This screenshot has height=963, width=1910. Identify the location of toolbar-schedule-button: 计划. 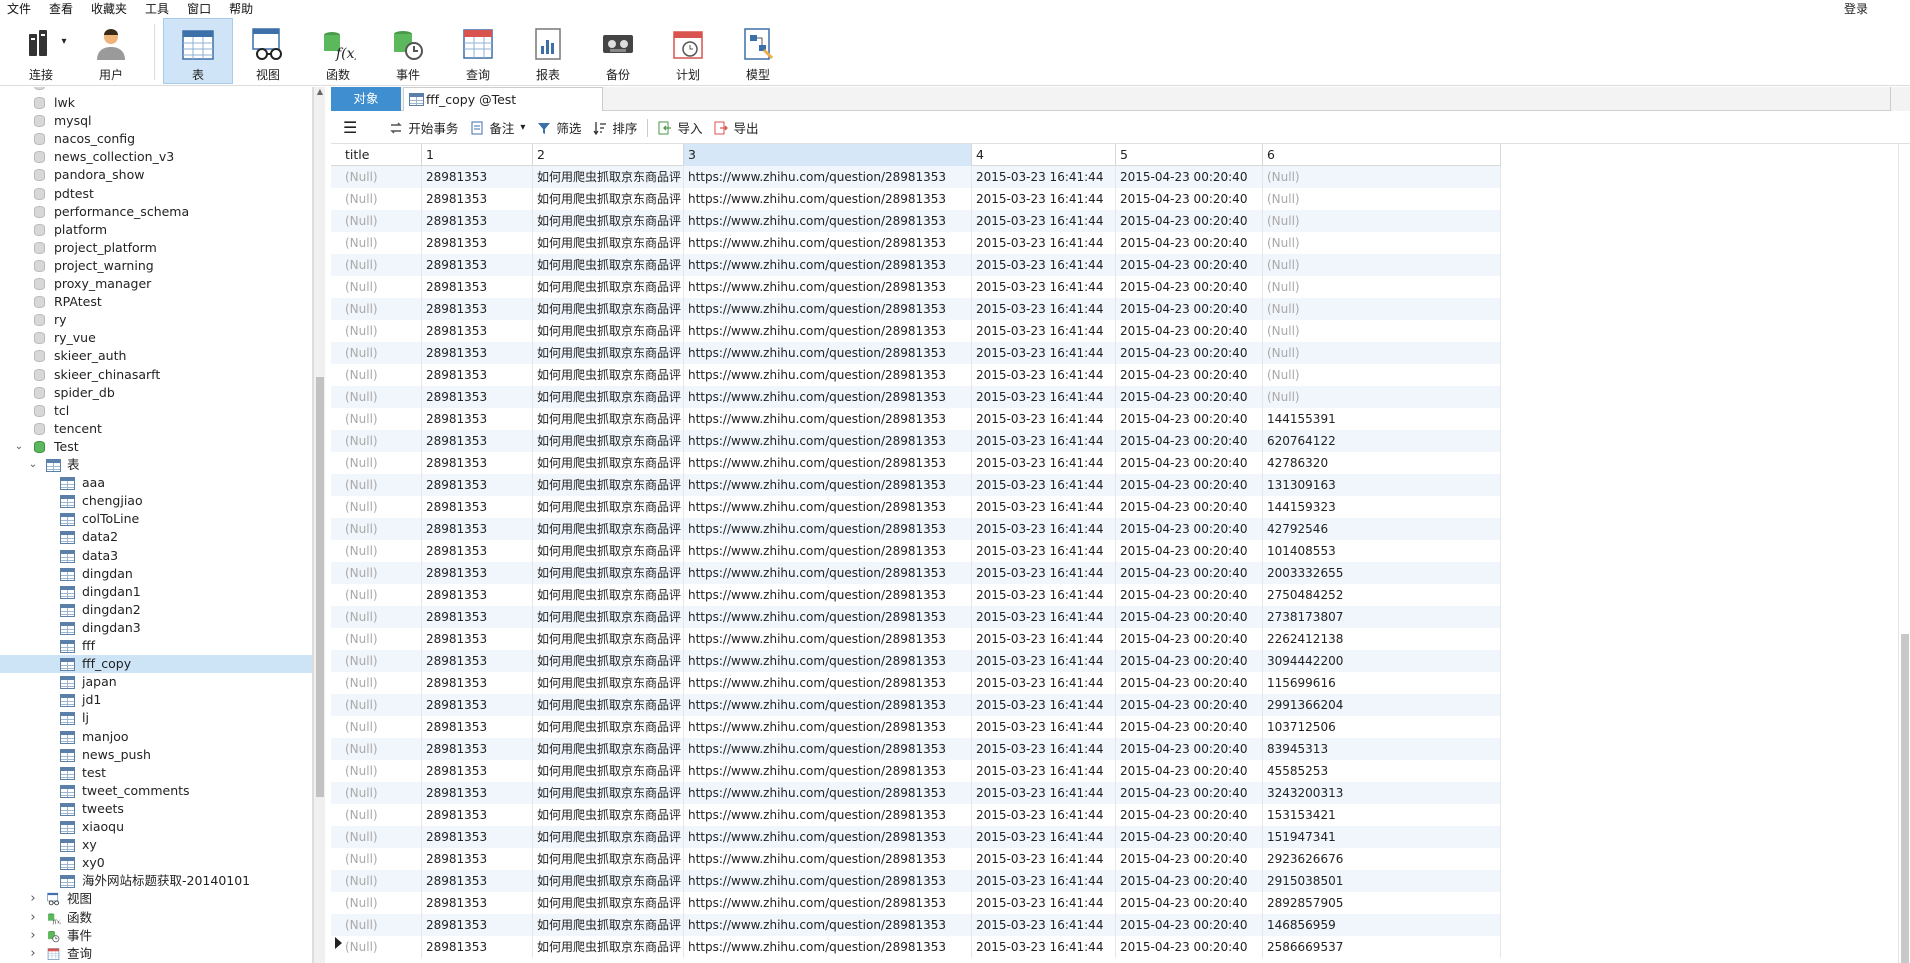
(688, 51).